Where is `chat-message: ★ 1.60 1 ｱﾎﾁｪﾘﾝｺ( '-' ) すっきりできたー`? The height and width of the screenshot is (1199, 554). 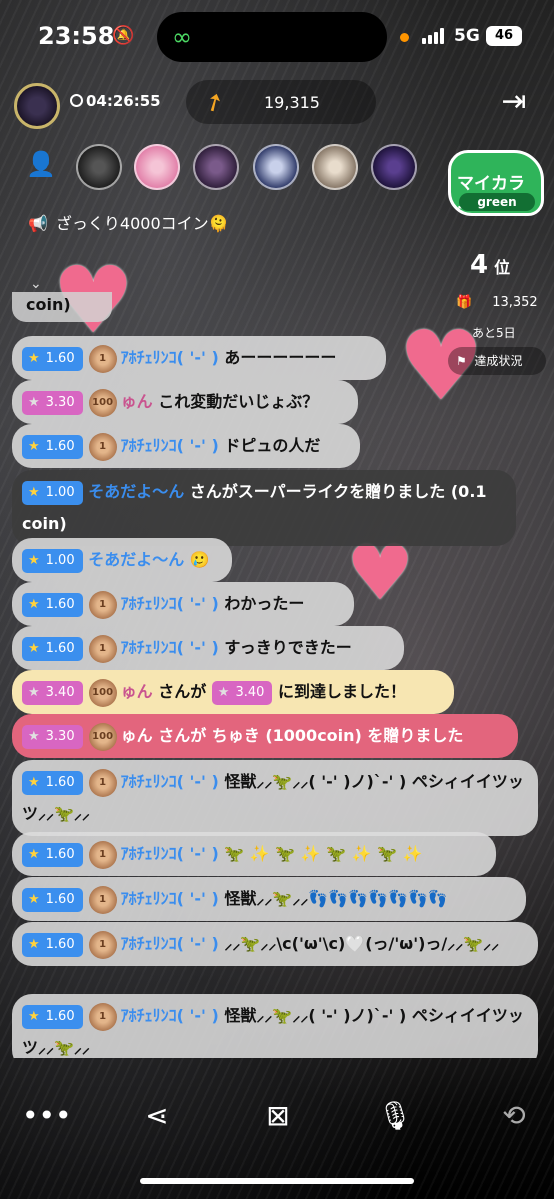 chat-message: ★ 1.60 1 ｱﾎﾁｪﾘﾝｺ( '-' ) すっきりできたー is located at coordinates (208, 648).